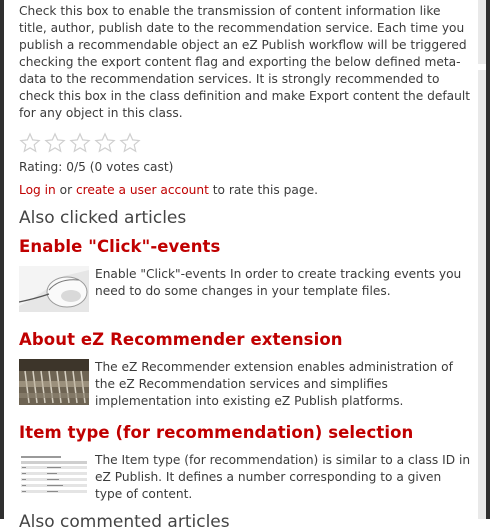 The width and height of the screenshot is (490, 532). What do you see at coordinates (2, 259) in the screenshot?
I see `window-frame-left` at bounding box center [2, 259].